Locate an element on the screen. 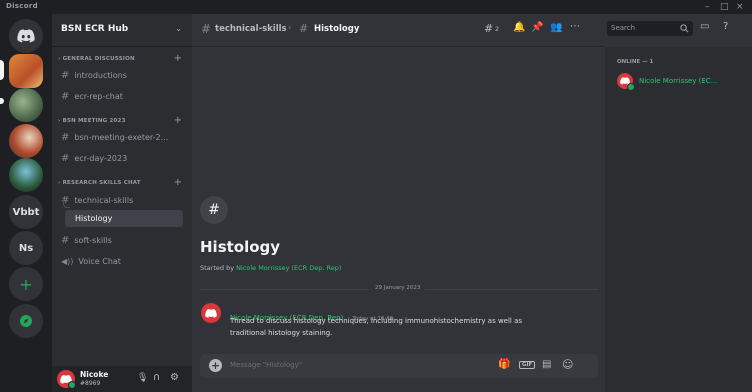 The width and height of the screenshot is (752, 392). channel-ecr-day-2023: # ecr-day-2023 is located at coordinates (94, 158).